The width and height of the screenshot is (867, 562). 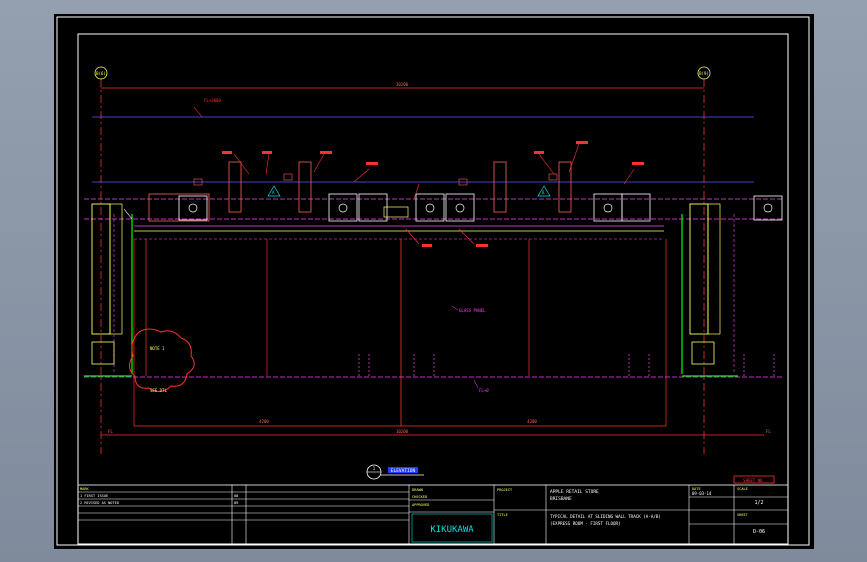 I want to click on cloud-note-2: SEE DTL, so click(x=158, y=390).